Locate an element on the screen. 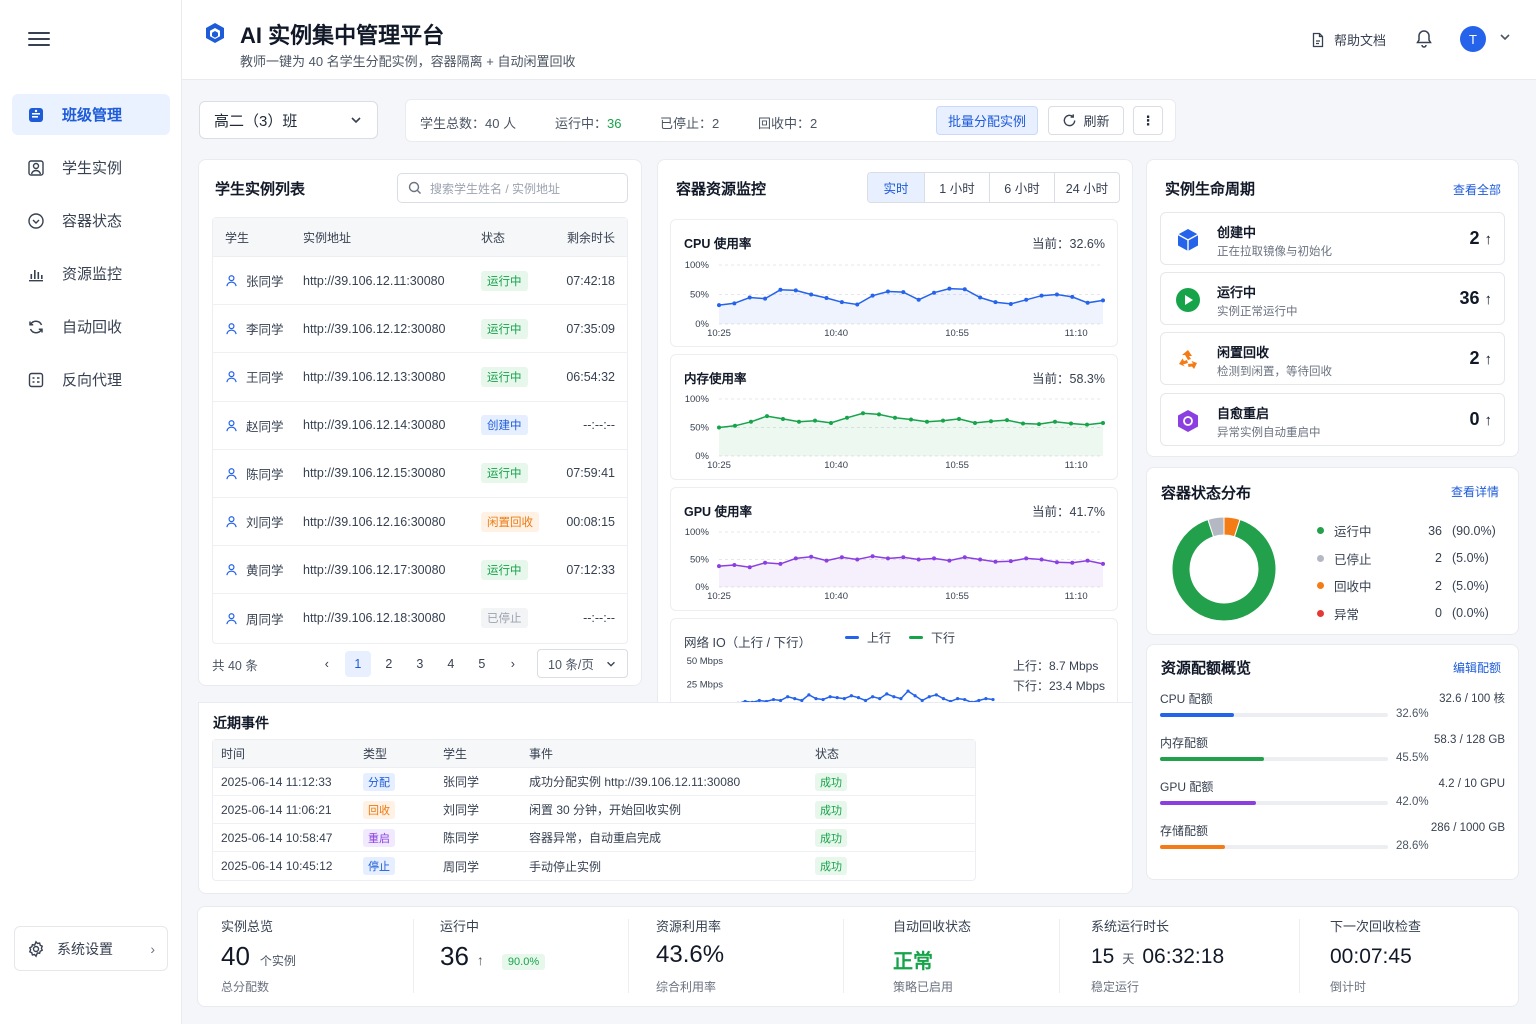  user-icon is located at coordinates (231, 329).